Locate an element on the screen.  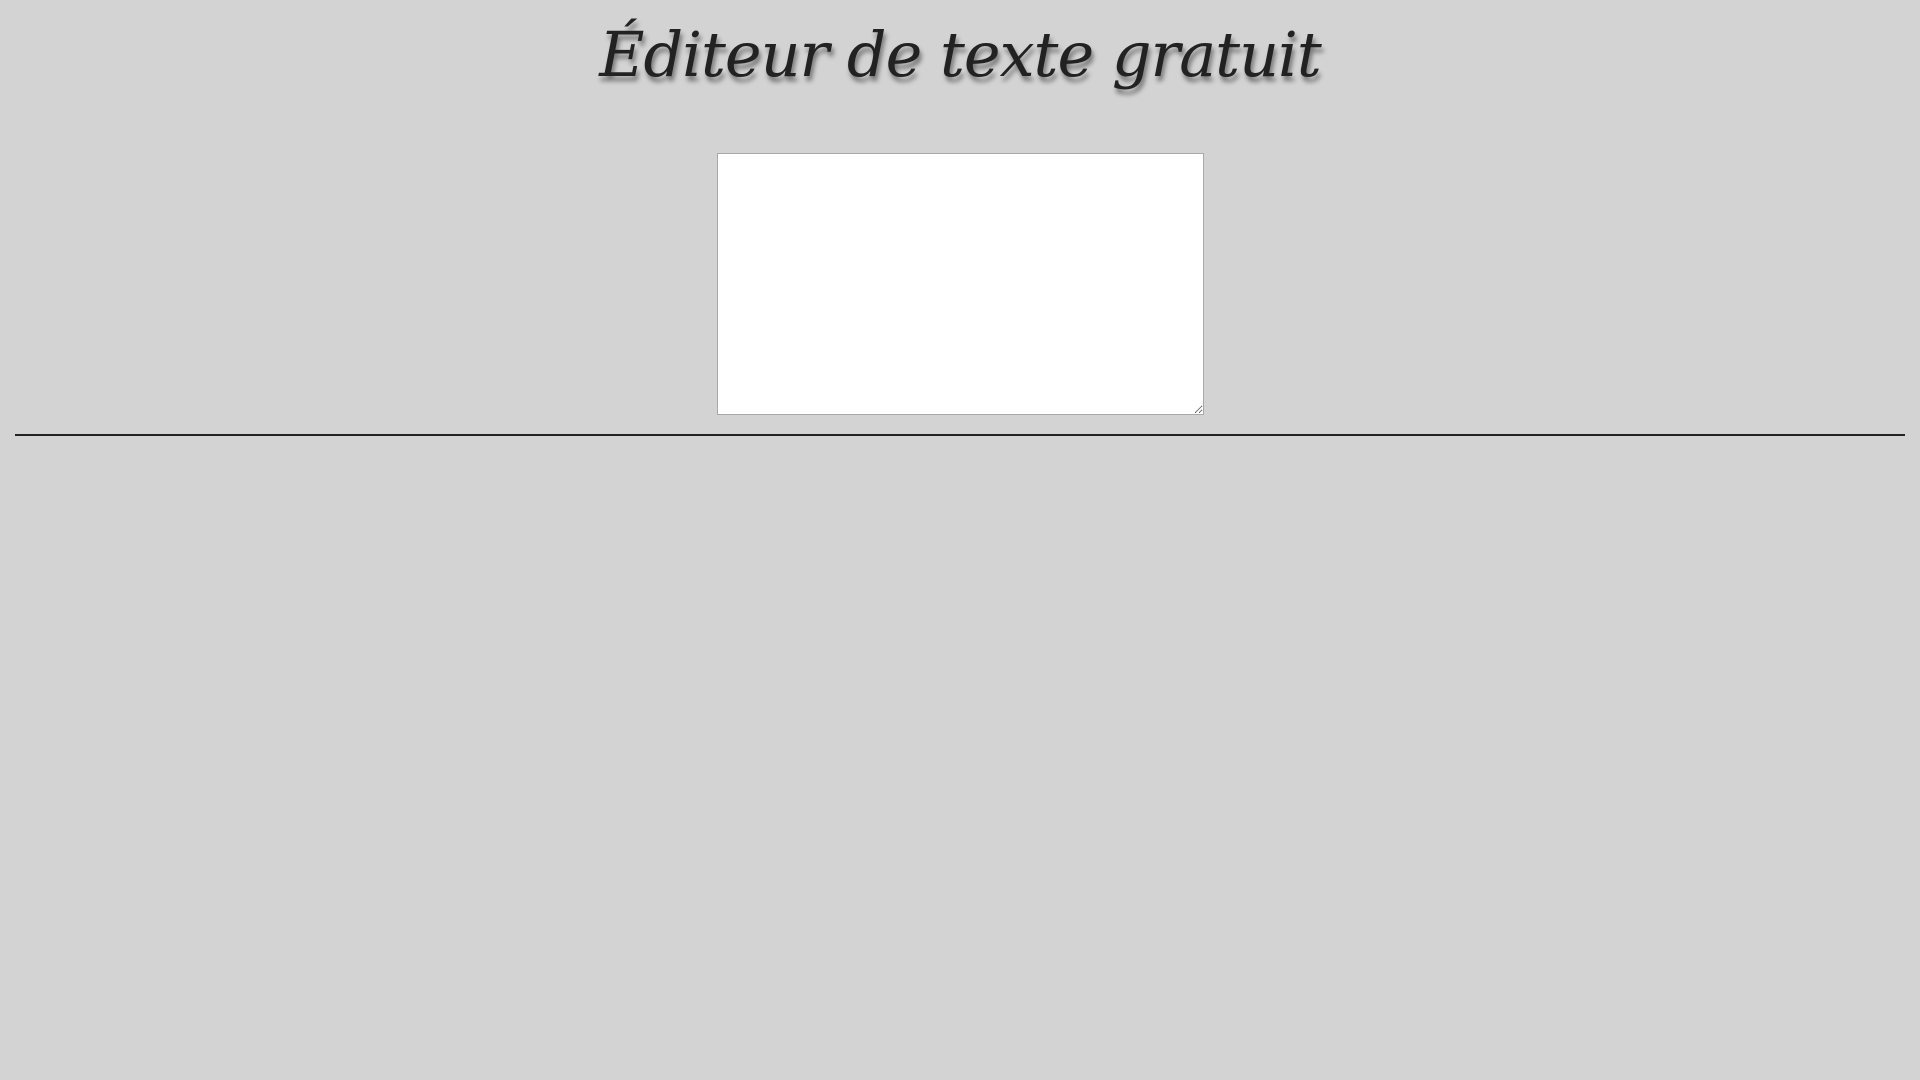
page-title: Éditeur de texte gratuit is located at coordinates (960, 54).